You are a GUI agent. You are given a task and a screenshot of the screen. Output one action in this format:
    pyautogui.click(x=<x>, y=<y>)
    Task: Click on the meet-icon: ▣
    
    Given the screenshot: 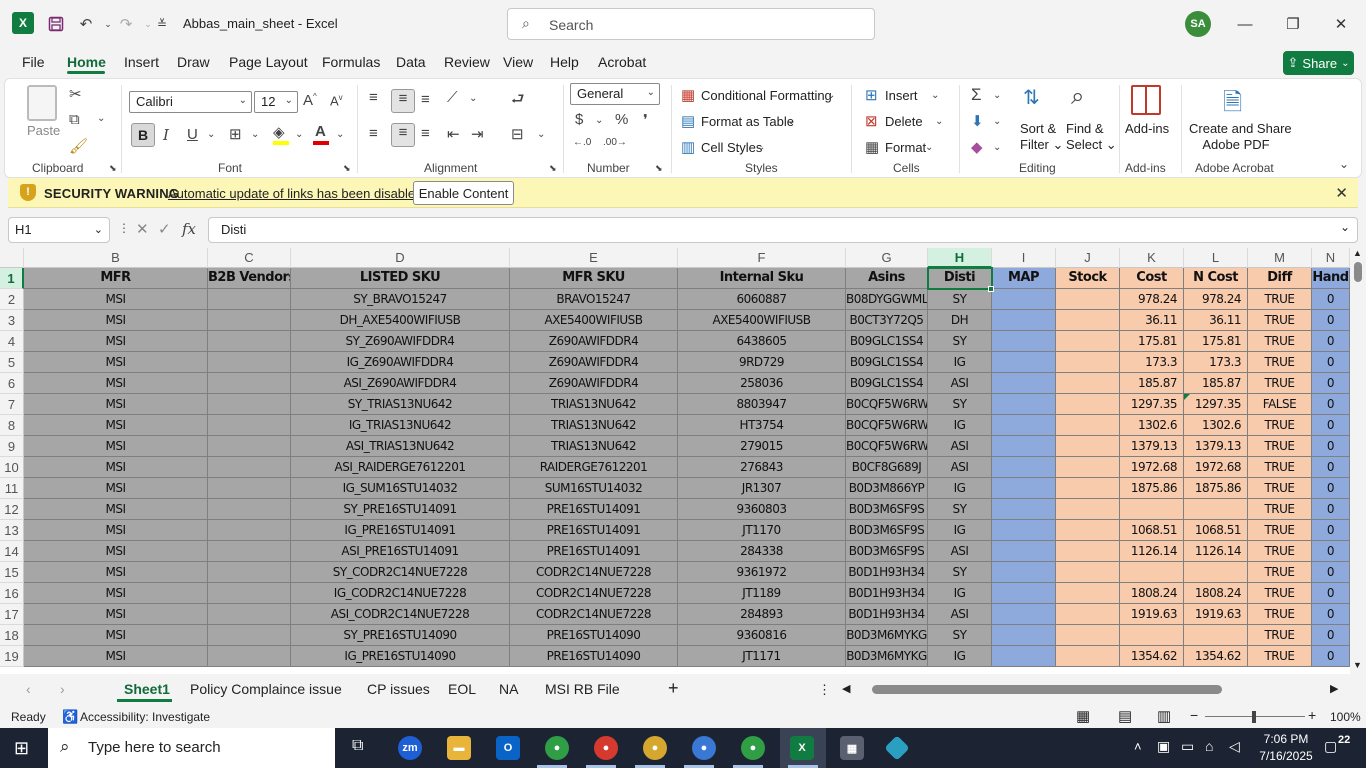 What is the action you would take?
    pyautogui.click(x=1163, y=746)
    